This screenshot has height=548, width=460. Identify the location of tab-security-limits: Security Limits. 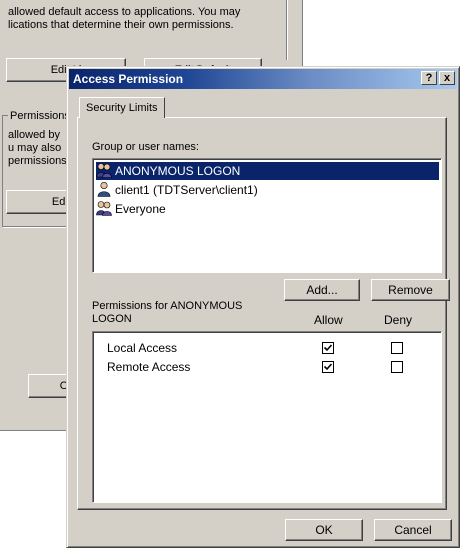
(122, 107).